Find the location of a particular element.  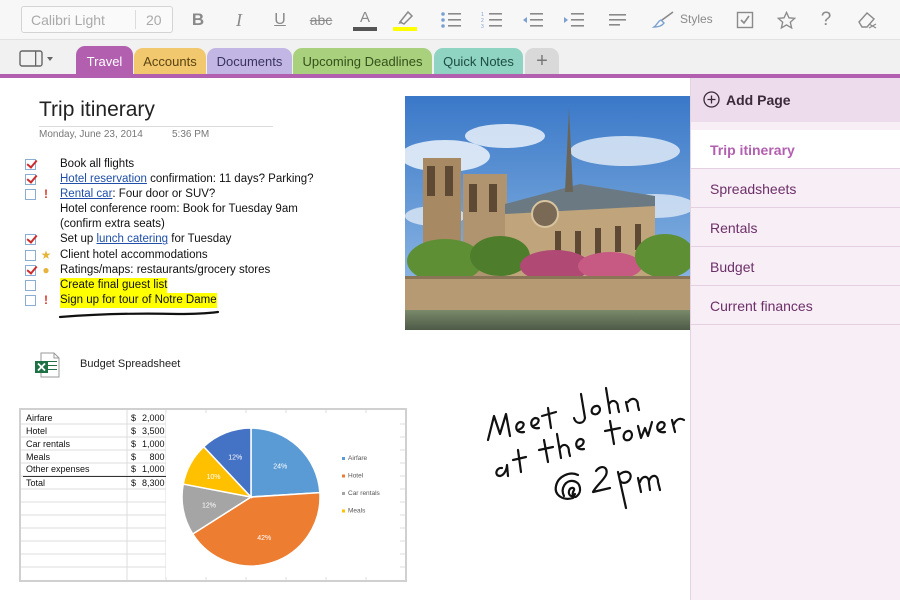

outdent-button is located at coordinates (533, 20).